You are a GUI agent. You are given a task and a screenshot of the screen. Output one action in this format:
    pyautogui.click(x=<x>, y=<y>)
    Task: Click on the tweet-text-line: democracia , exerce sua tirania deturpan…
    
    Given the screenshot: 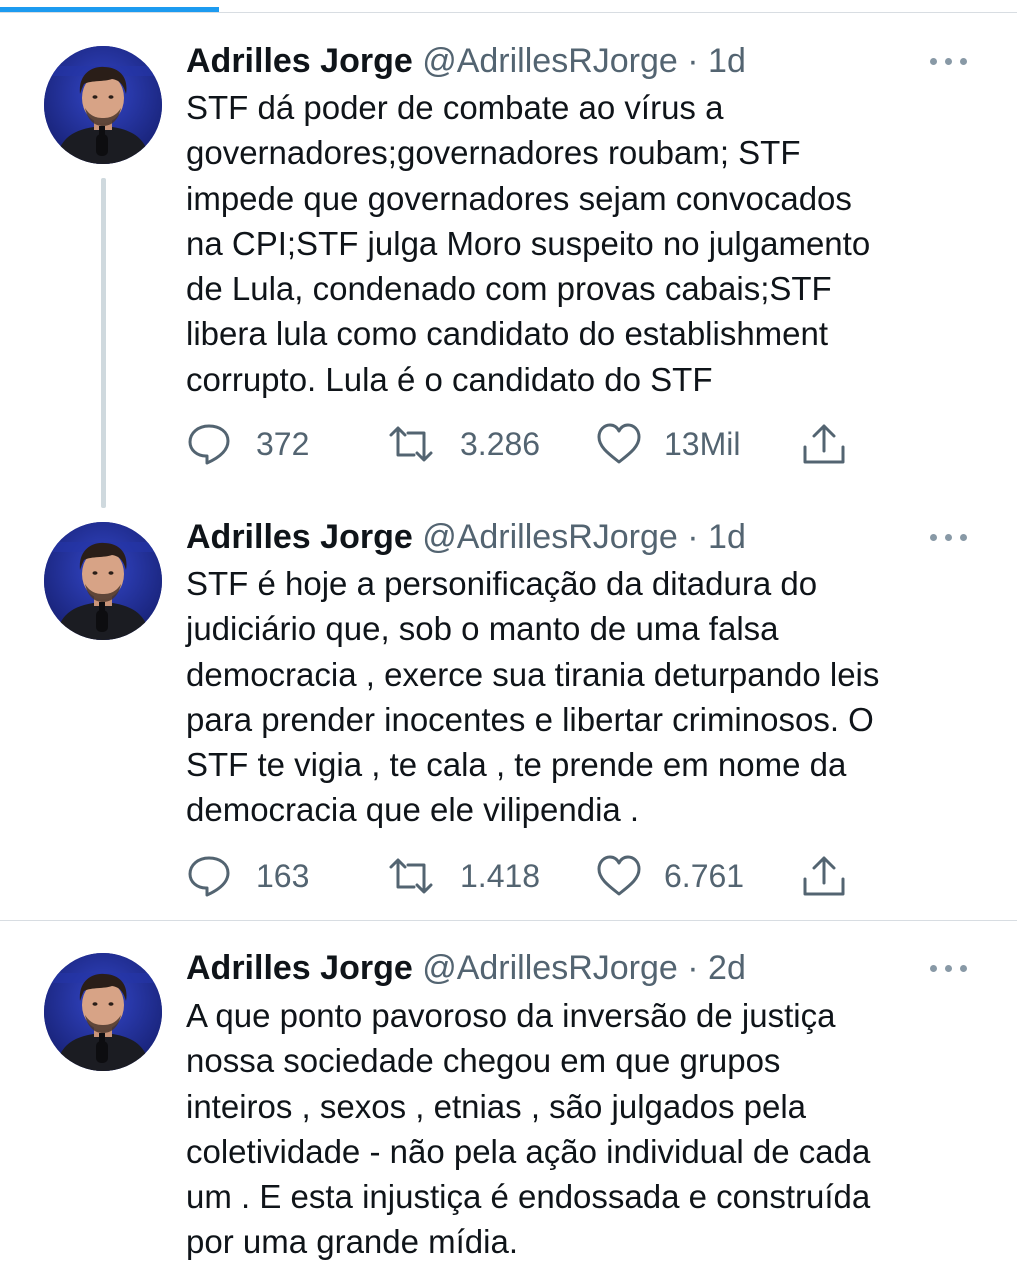 What is the action you would take?
    pyautogui.click(x=533, y=674)
    